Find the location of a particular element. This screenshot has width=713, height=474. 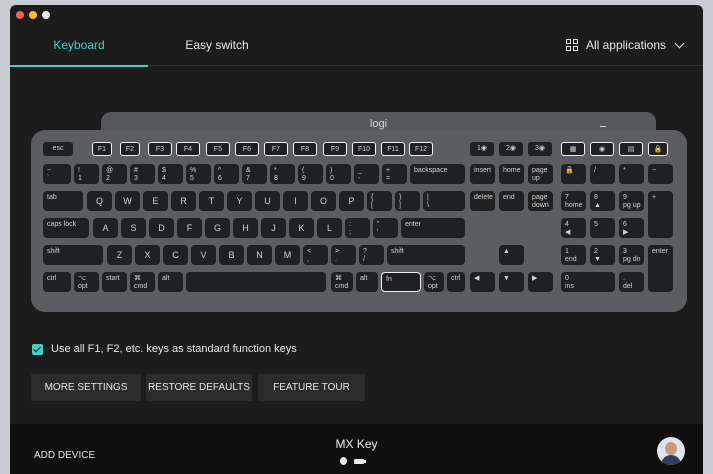

key-f10: F10 is located at coordinates (364, 149).